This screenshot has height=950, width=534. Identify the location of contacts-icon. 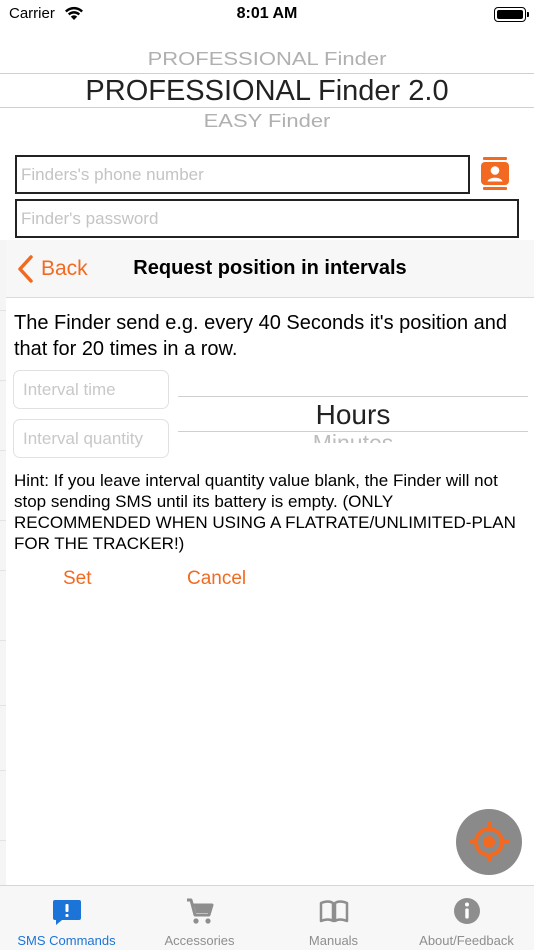
(495, 173).